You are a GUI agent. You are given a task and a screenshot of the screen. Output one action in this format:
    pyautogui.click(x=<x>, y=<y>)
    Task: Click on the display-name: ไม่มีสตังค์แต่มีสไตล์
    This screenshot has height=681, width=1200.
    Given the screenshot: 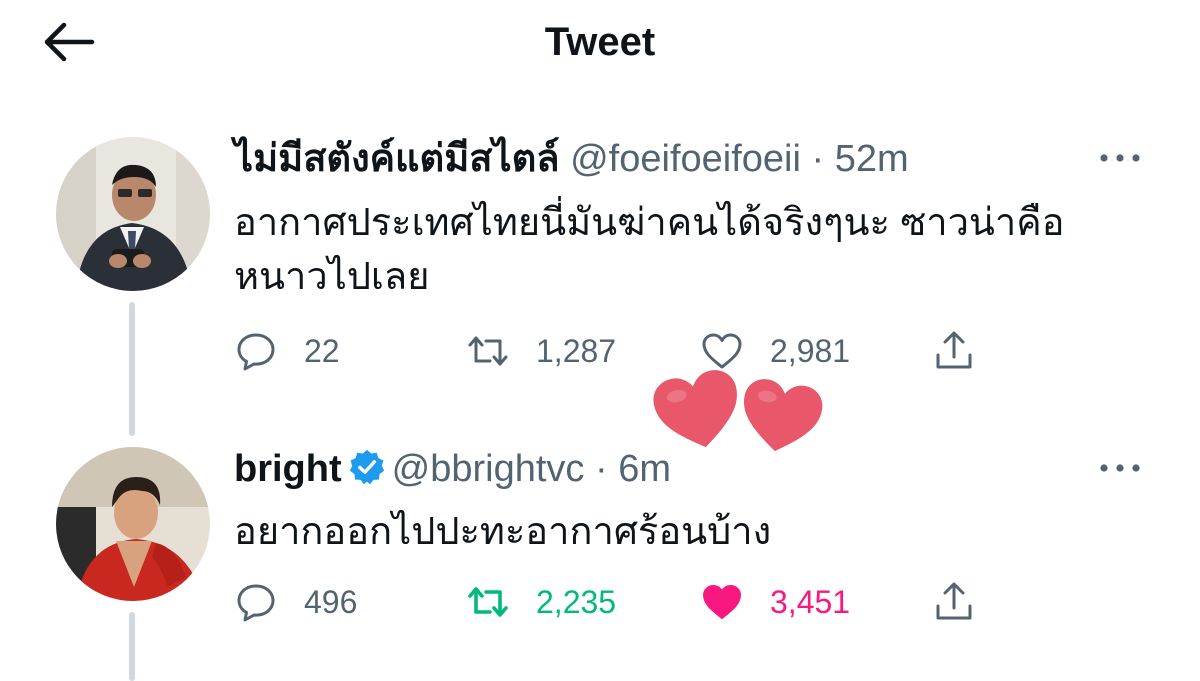 What is the action you would take?
    pyautogui.click(x=397, y=159)
    